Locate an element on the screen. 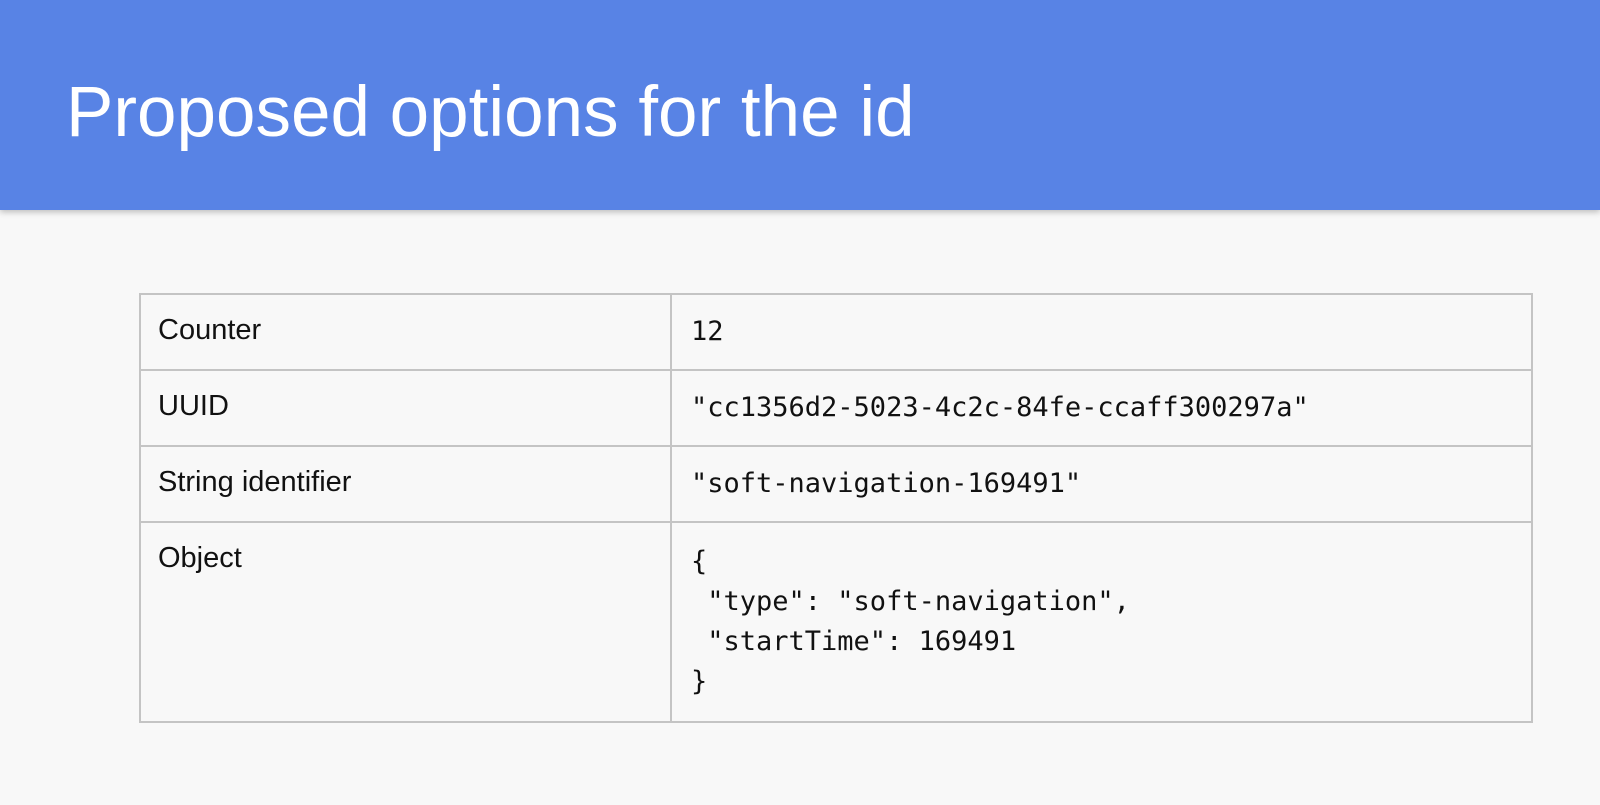  option-value-counter: 12 is located at coordinates (707, 331).